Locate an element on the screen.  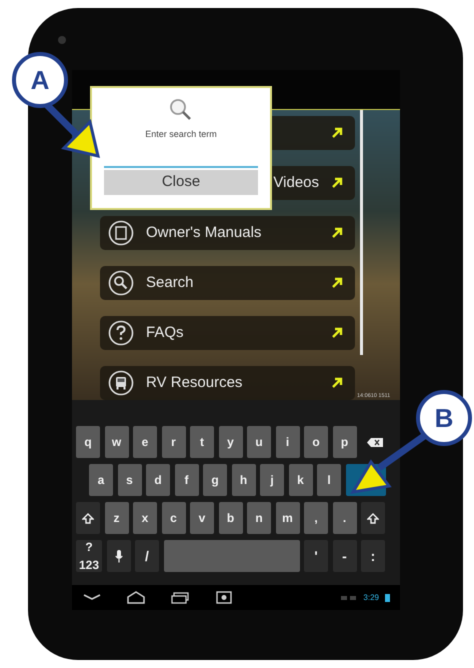
search-icon is located at coordinates (121, 283).